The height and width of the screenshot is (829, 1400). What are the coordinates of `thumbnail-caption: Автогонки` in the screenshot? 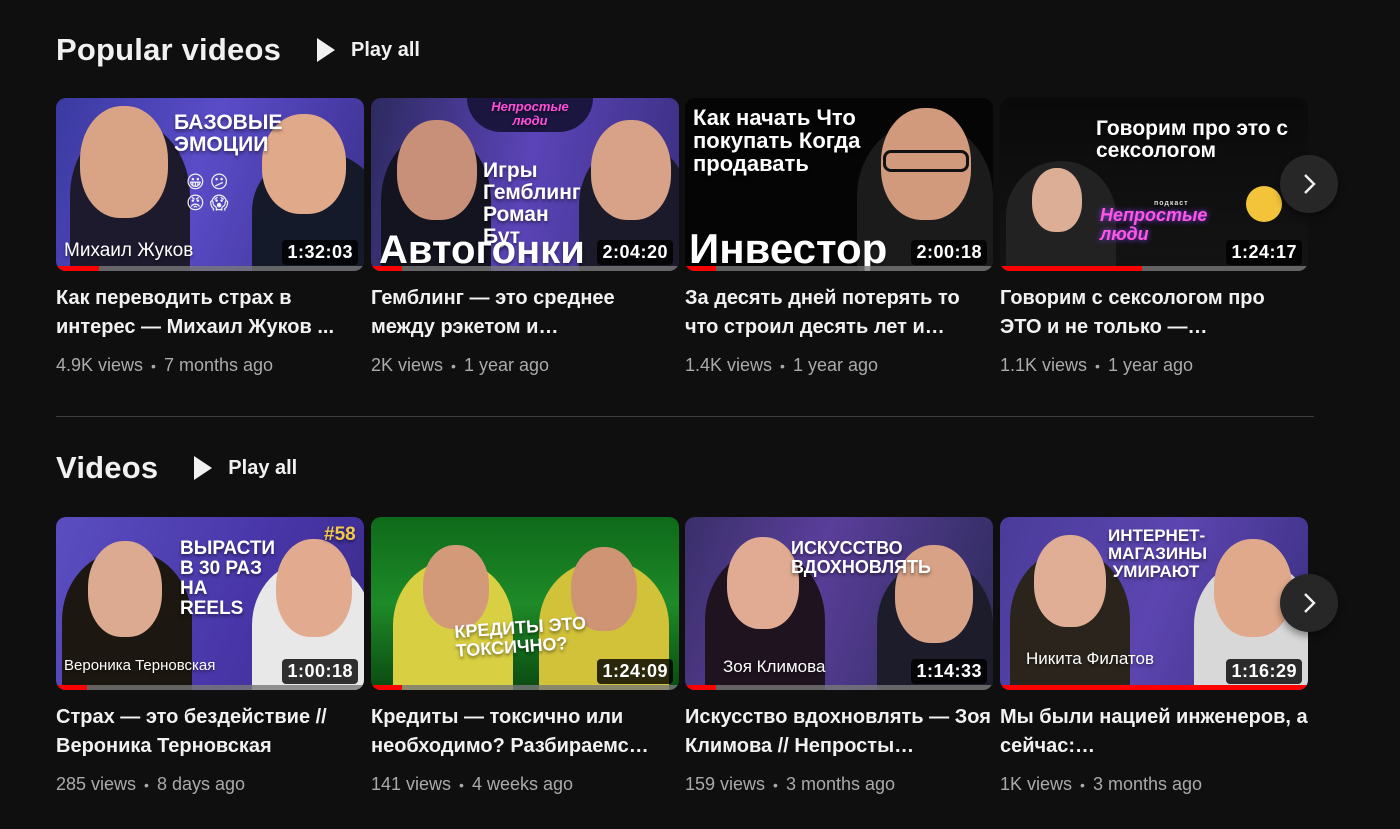 It's located at (482, 249).